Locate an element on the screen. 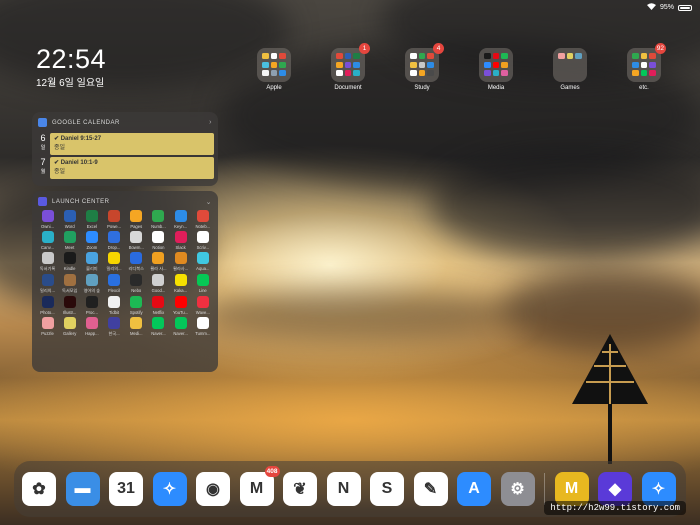 The width and height of the screenshot is (700, 525). event-duration: 종일 is located at coordinates (60, 172).